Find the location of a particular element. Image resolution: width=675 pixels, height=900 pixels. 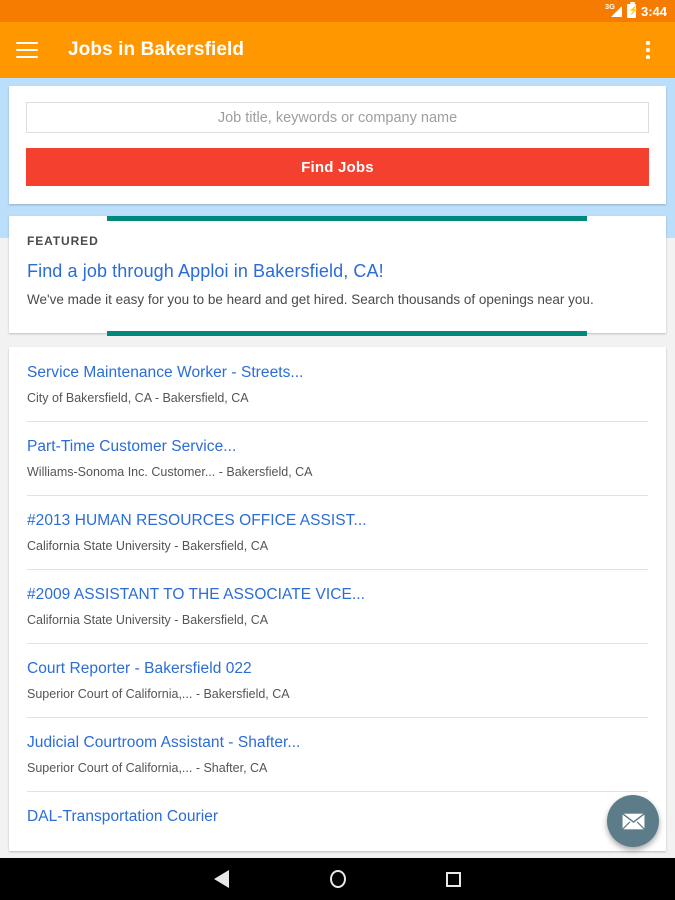

recents-square-icon is located at coordinates (453, 879).